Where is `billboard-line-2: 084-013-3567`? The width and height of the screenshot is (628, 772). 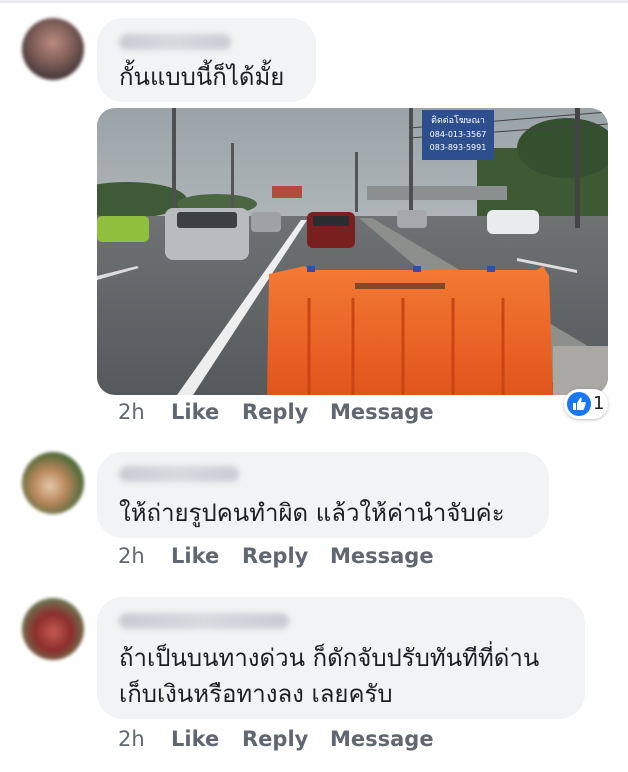
billboard-line-2: 084-013-3567 is located at coordinates (458, 134).